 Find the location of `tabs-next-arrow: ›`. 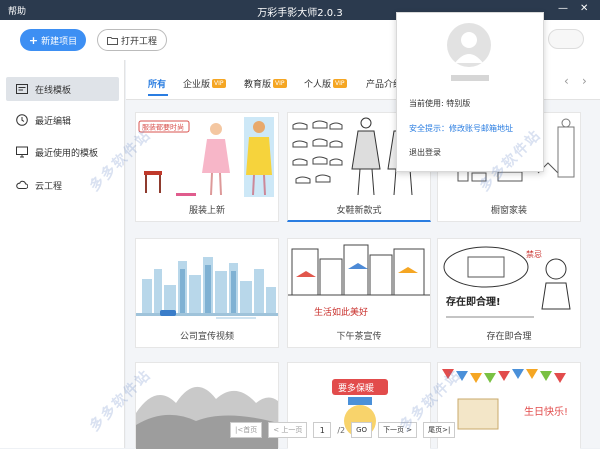

tabs-next-arrow: › is located at coordinates (584, 81).